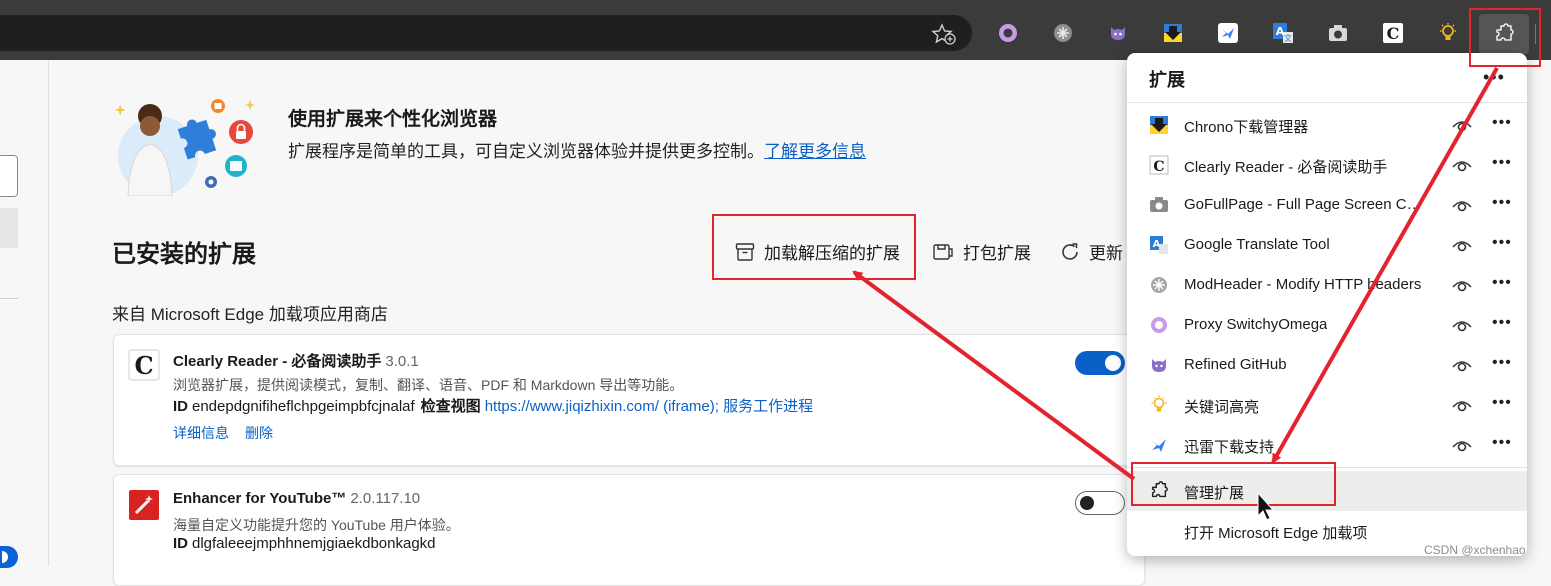  What do you see at coordinates (994, 375) in the screenshot?
I see `arrow-to-load-unpacked` at bounding box center [994, 375].